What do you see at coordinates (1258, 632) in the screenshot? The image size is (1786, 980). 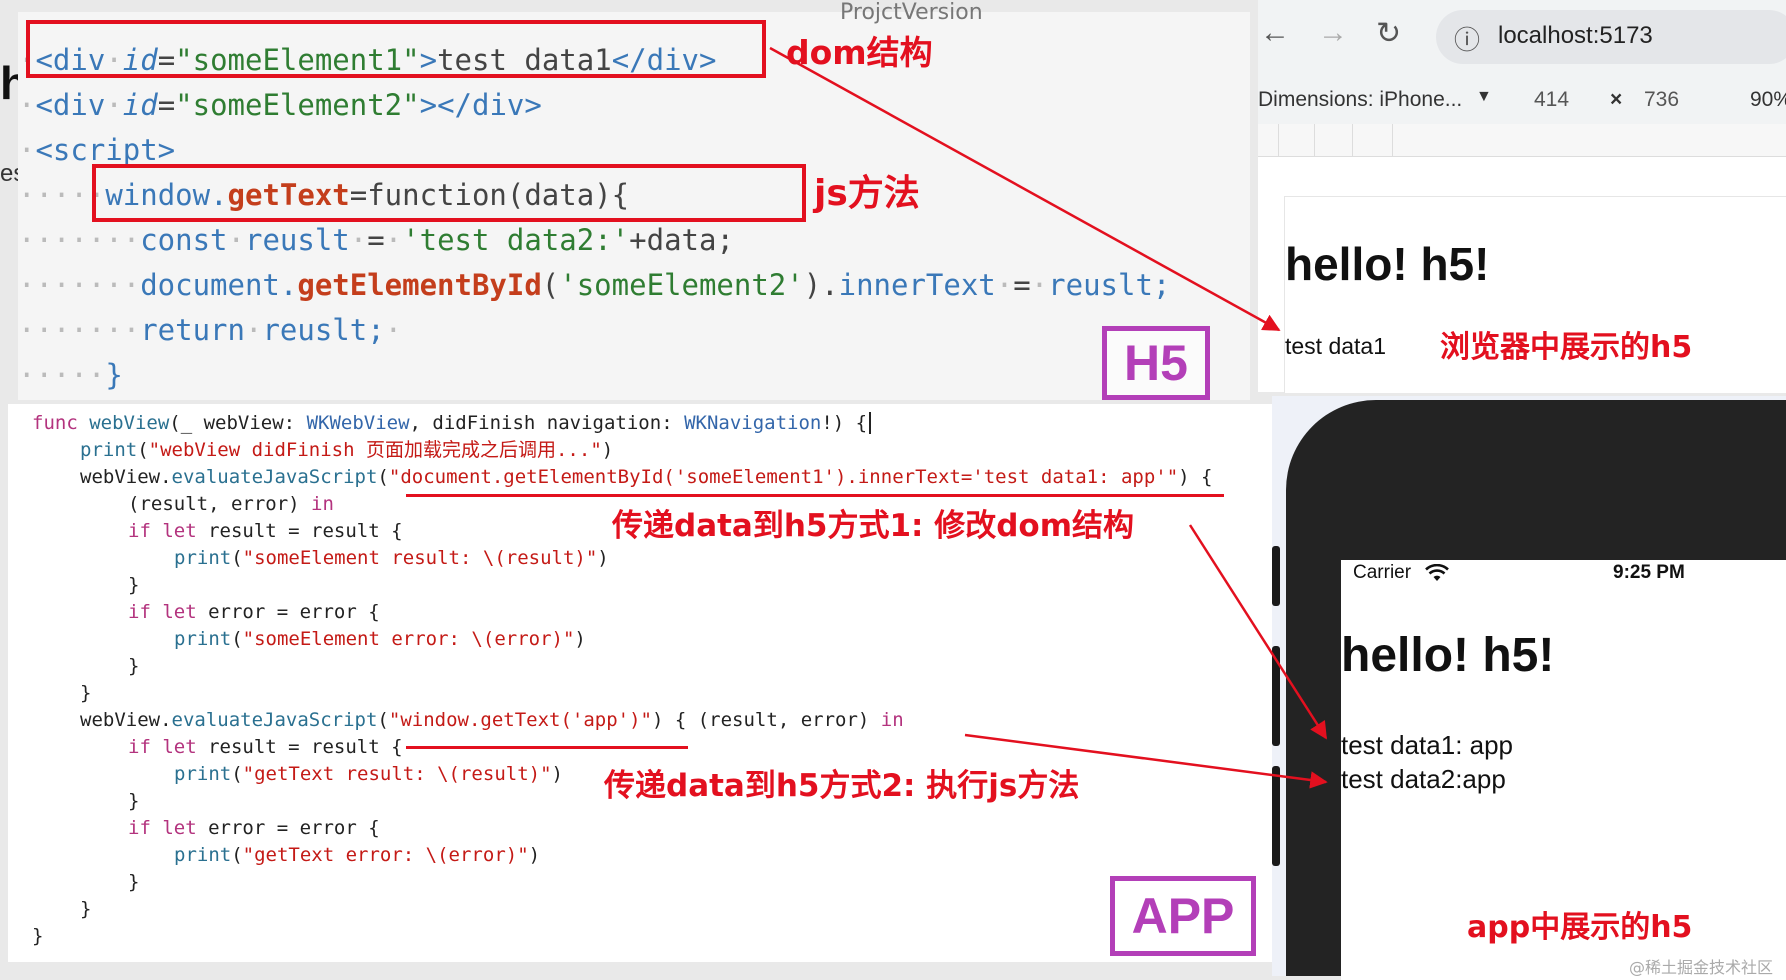 I see `arrow-way1-to-app` at bounding box center [1258, 632].